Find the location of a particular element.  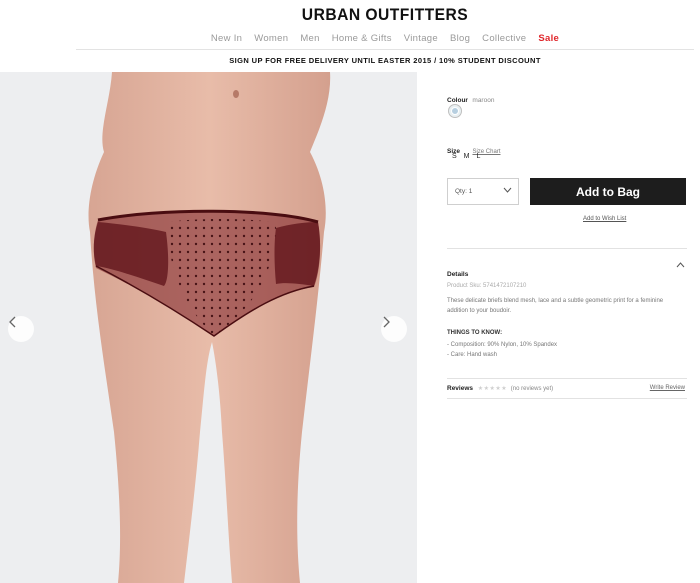

nav-home-gifts: Home & Gifts is located at coordinates (362, 38).